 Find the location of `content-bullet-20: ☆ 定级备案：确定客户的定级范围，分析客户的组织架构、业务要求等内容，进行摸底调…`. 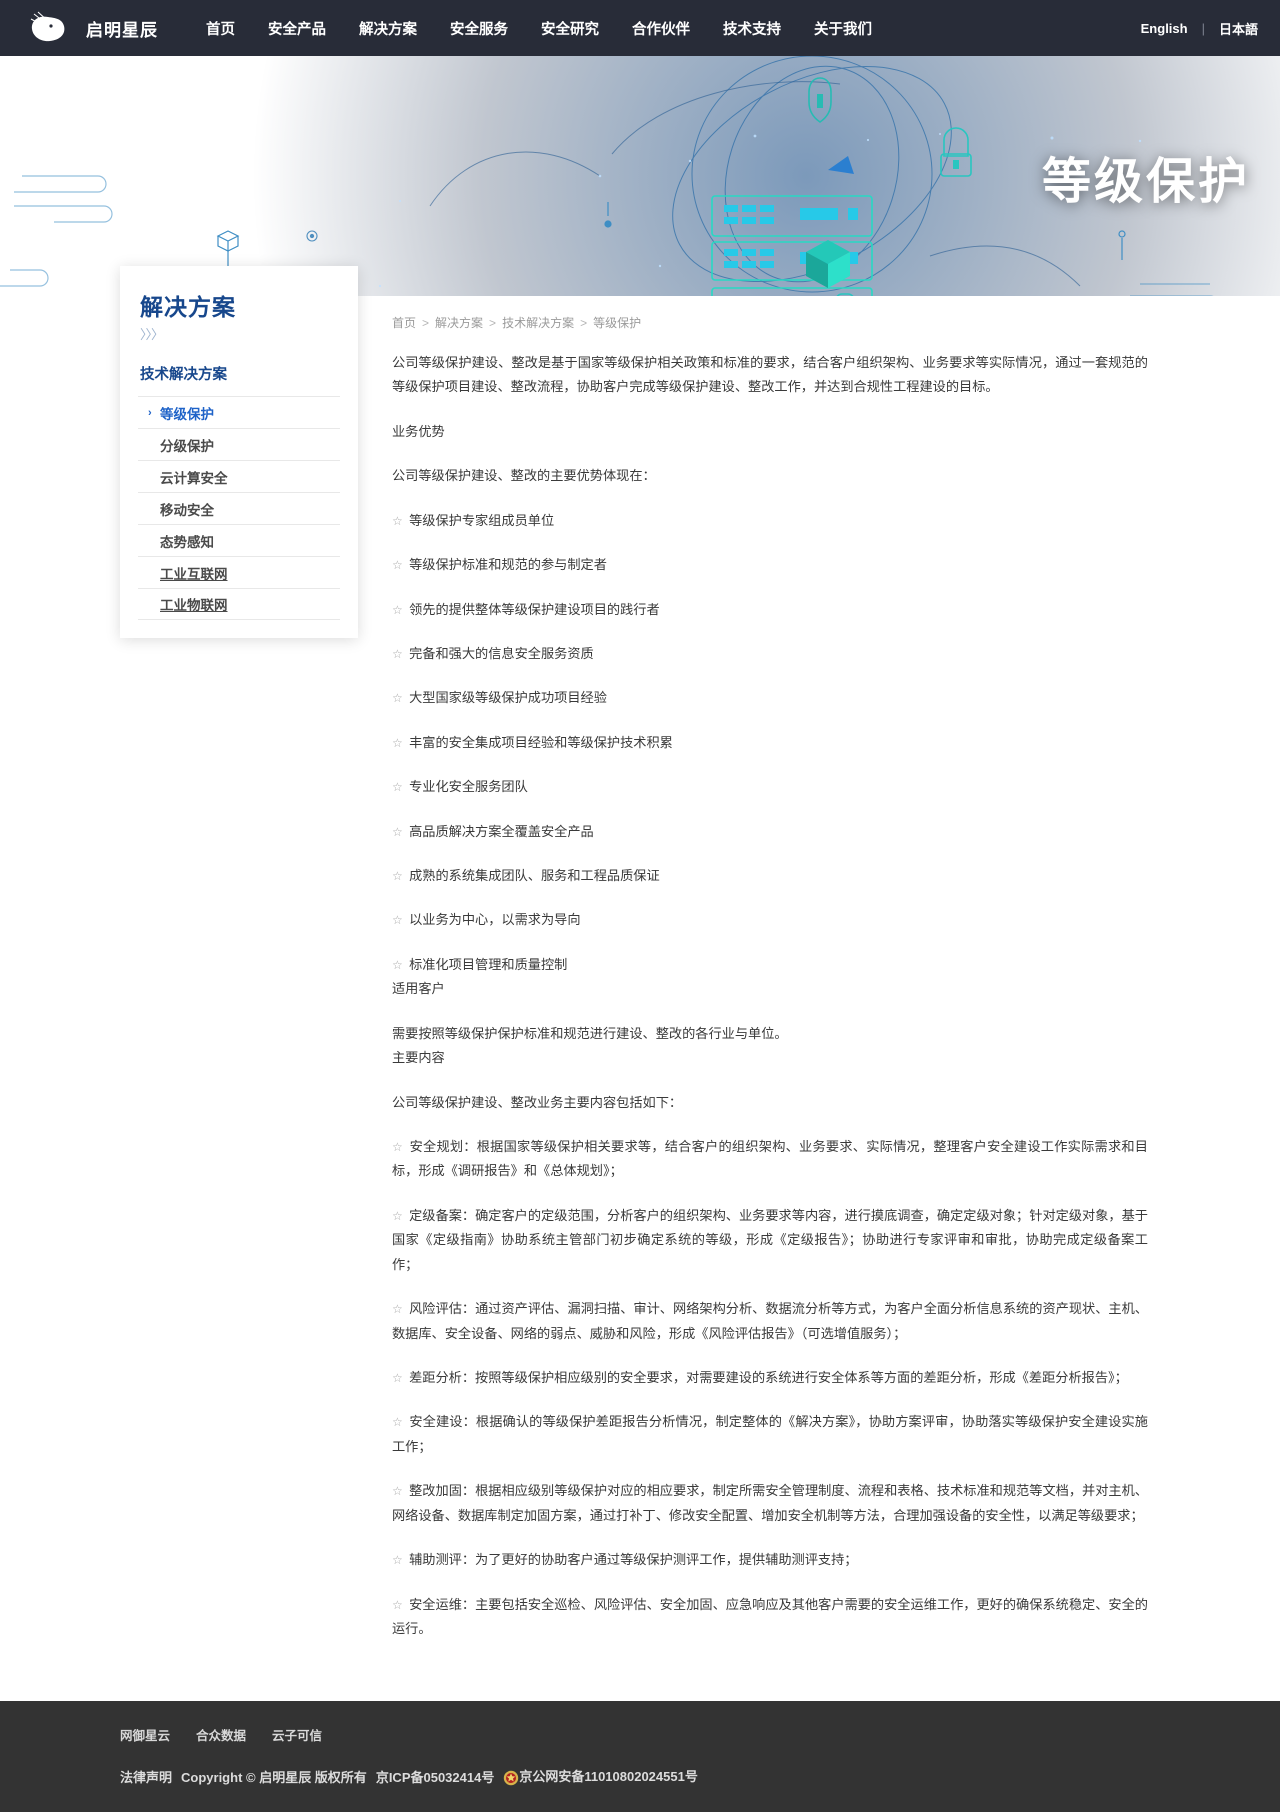

content-bullet-20: ☆ 定级备案：确定客户的定级范围，分析客户的组织架构、业务要求等内容，进行摸底调… is located at coordinates (770, 1240).